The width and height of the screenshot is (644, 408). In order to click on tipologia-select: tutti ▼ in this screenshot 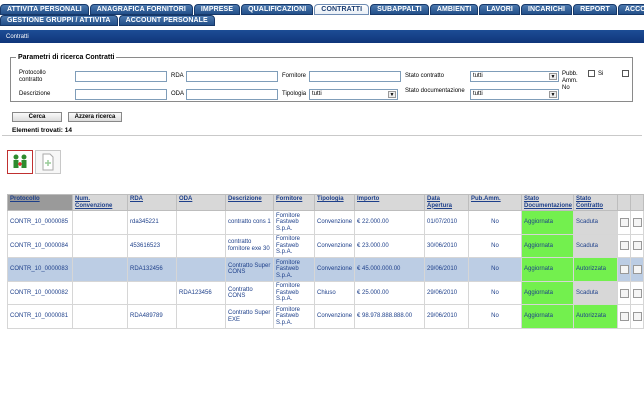, I will do `click(353, 94)`.